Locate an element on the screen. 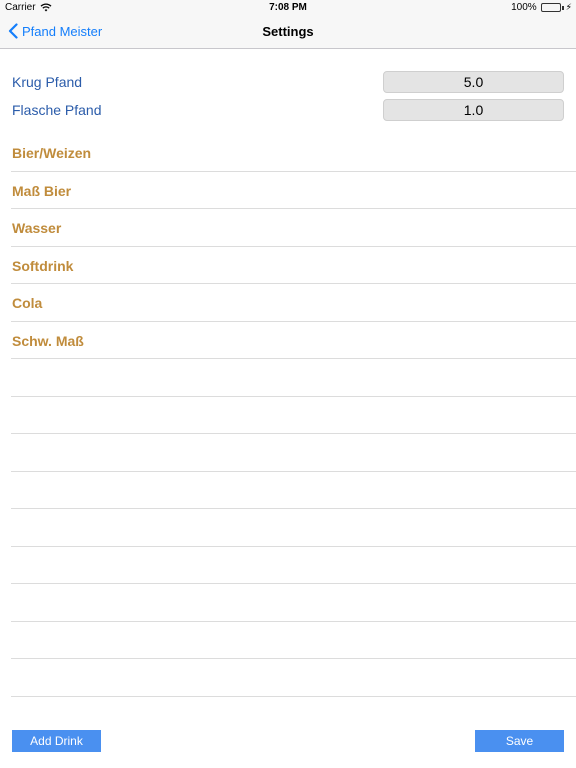 The height and width of the screenshot is (768, 576). drink-label: Cola is located at coordinates (27, 303).